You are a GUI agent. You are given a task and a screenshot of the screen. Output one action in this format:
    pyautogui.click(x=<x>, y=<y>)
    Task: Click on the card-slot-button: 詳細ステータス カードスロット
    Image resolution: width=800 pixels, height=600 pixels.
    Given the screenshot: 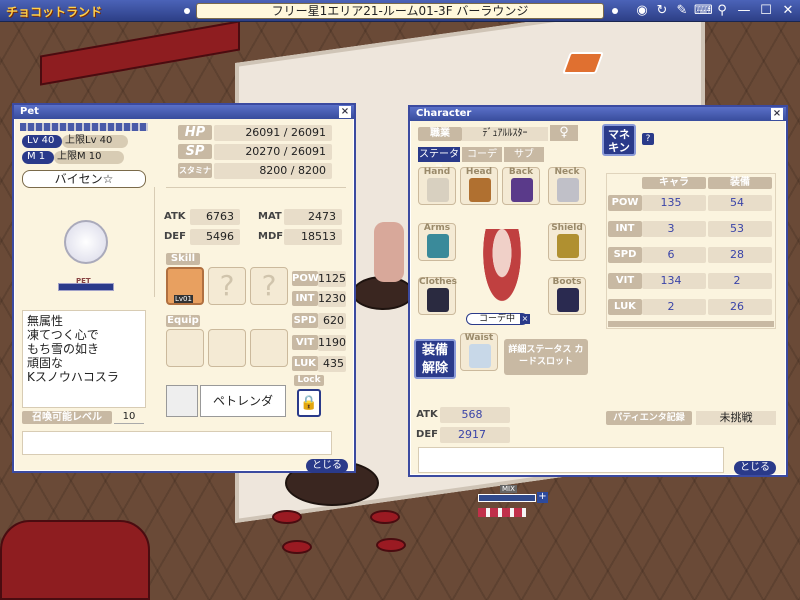 What is the action you would take?
    pyautogui.click(x=546, y=357)
    